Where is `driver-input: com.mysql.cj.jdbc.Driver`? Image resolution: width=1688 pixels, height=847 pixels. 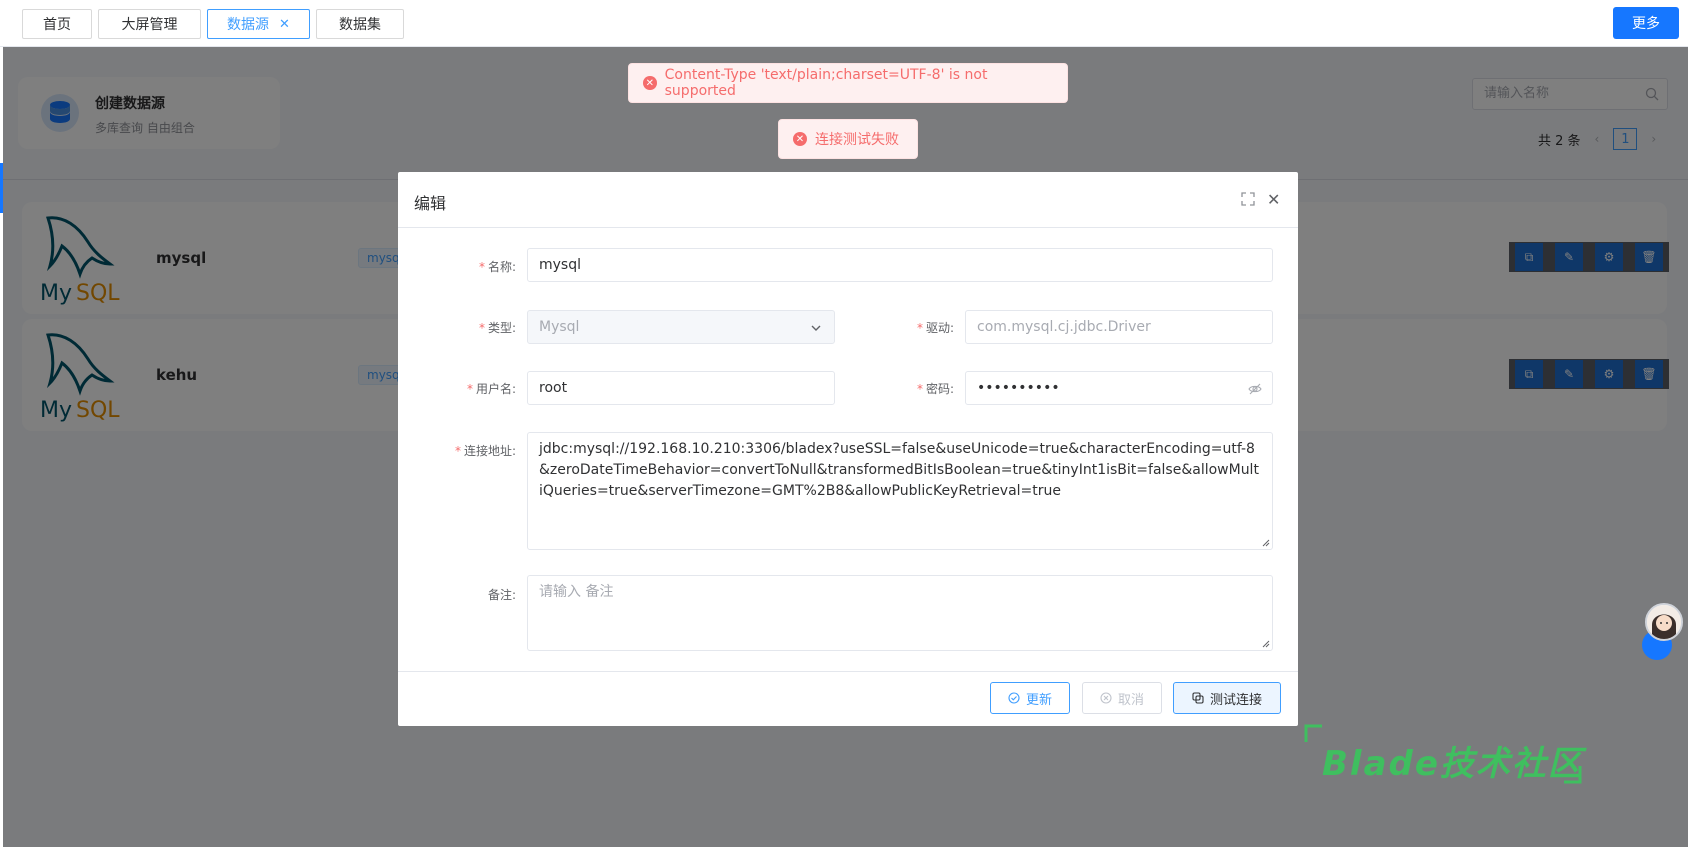
driver-input: com.mysql.cj.jdbc.Driver is located at coordinates (1119, 327).